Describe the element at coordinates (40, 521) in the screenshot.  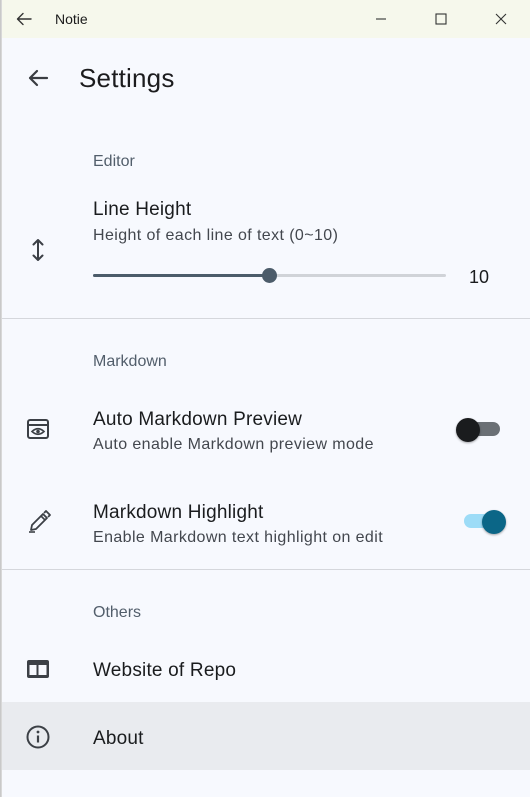
I see `pen-edit-icon` at that location.